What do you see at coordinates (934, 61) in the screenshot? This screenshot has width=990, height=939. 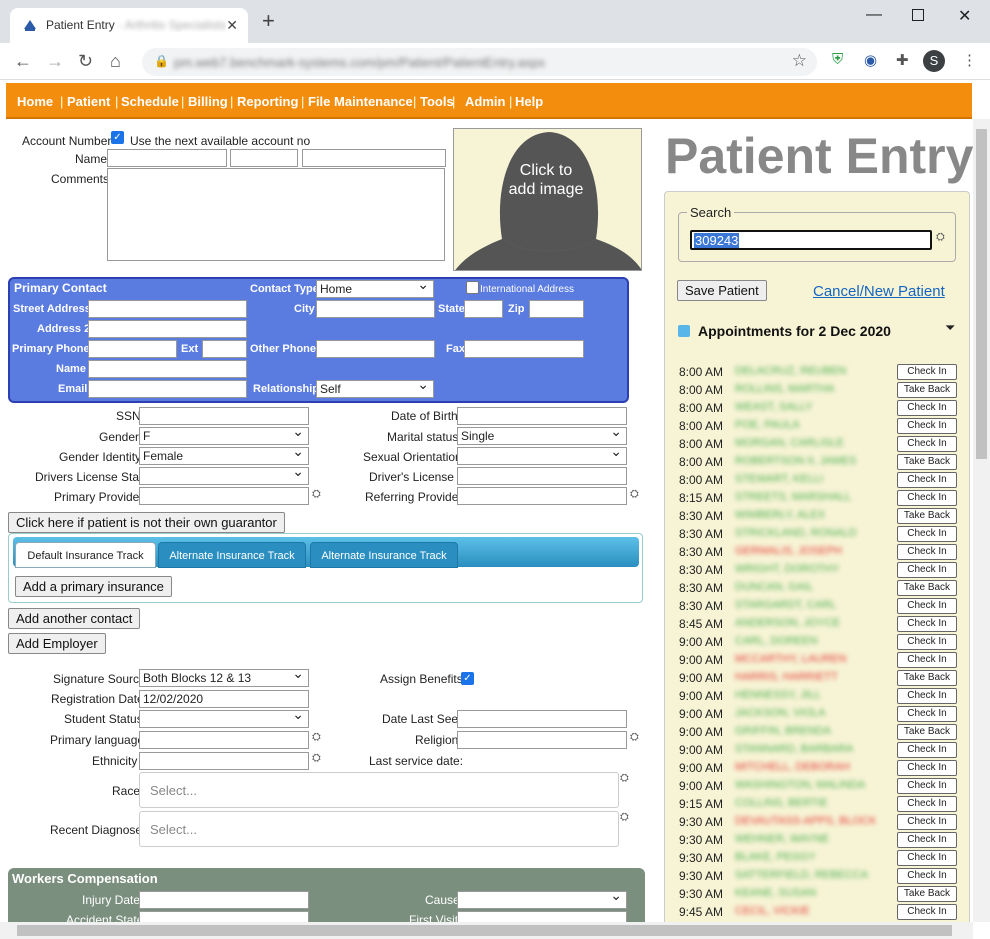 I see `profile-avatar: S` at bounding box center [934, 61].